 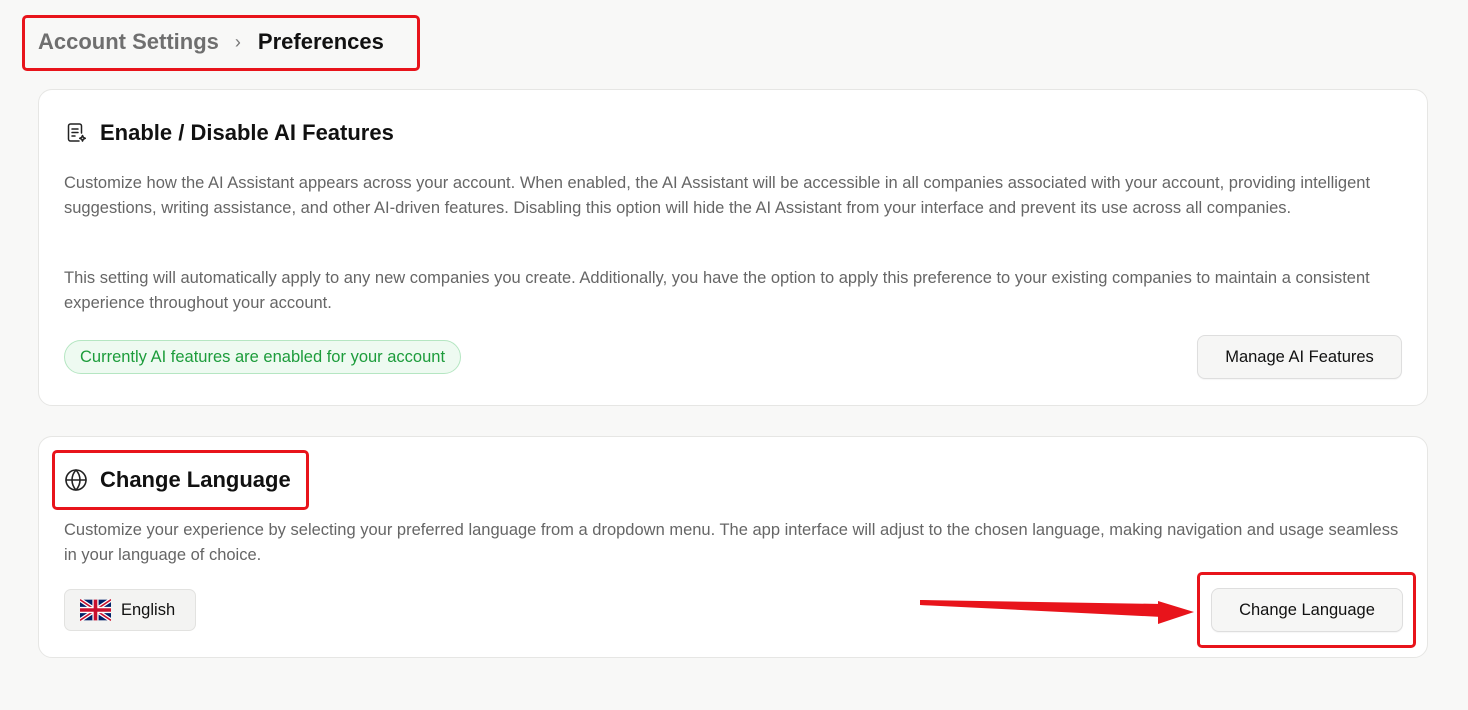 I want to click on current-language-chip: English, so click(x=130, y=610).